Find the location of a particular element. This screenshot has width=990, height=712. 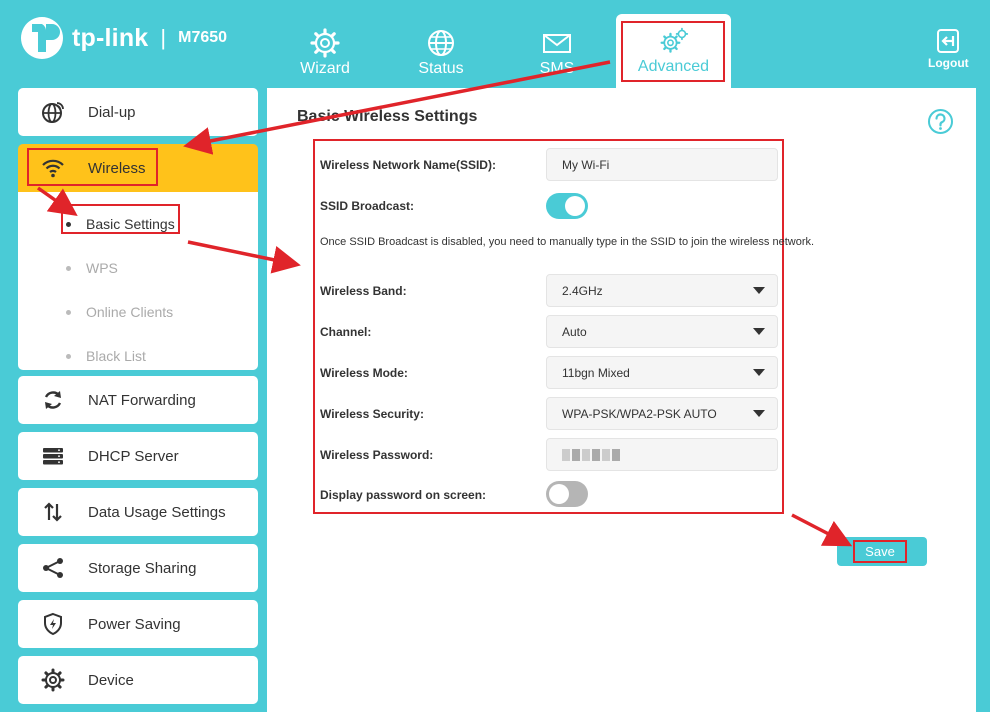

ssid-input: My Wi-Fi is located at coordinates (662, 164).